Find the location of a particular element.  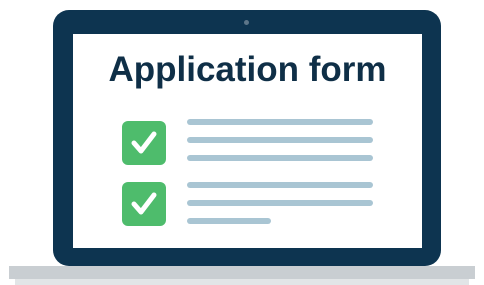

form-title: Application form is located at coordinates (247, 69).